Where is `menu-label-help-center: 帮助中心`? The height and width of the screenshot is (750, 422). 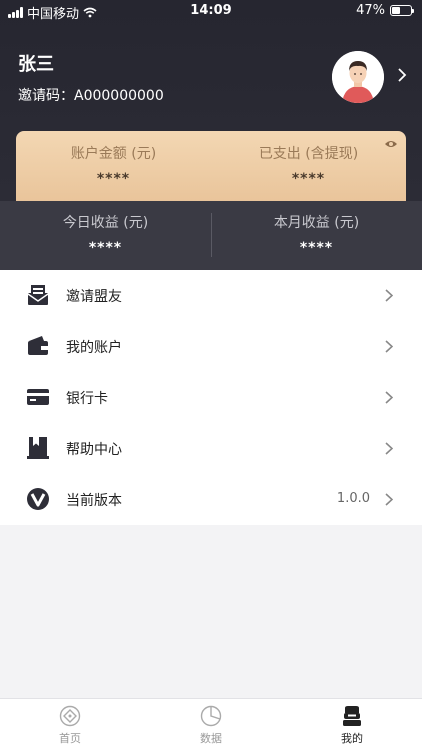 menu-label-help-center: 帮助中心 is located at coordinates (94, 450).